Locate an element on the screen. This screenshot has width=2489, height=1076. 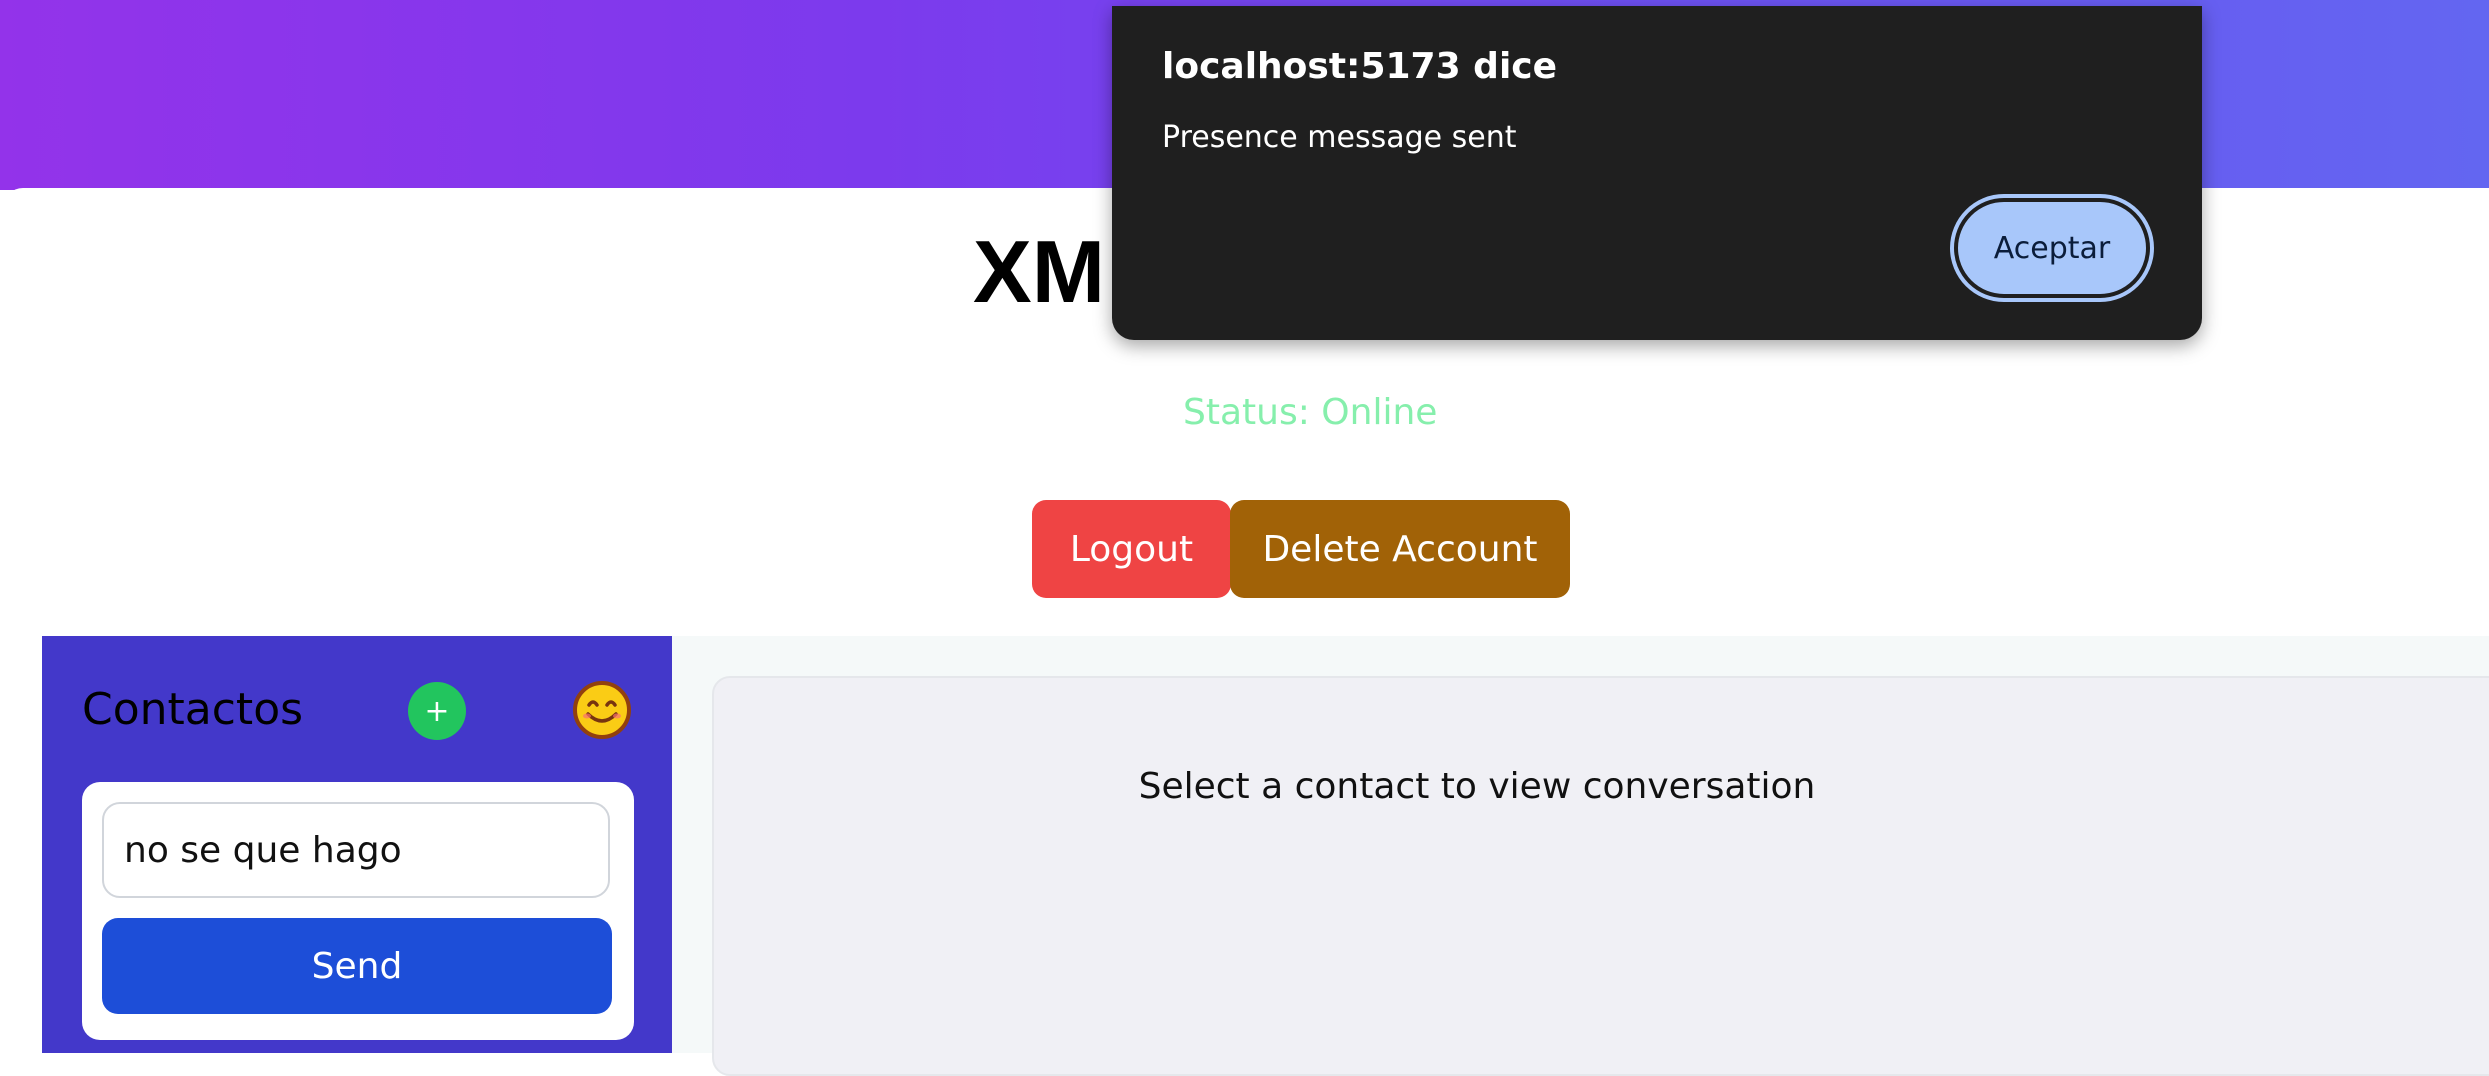
logout-button: Logout is located at coordinates (1131, 549).